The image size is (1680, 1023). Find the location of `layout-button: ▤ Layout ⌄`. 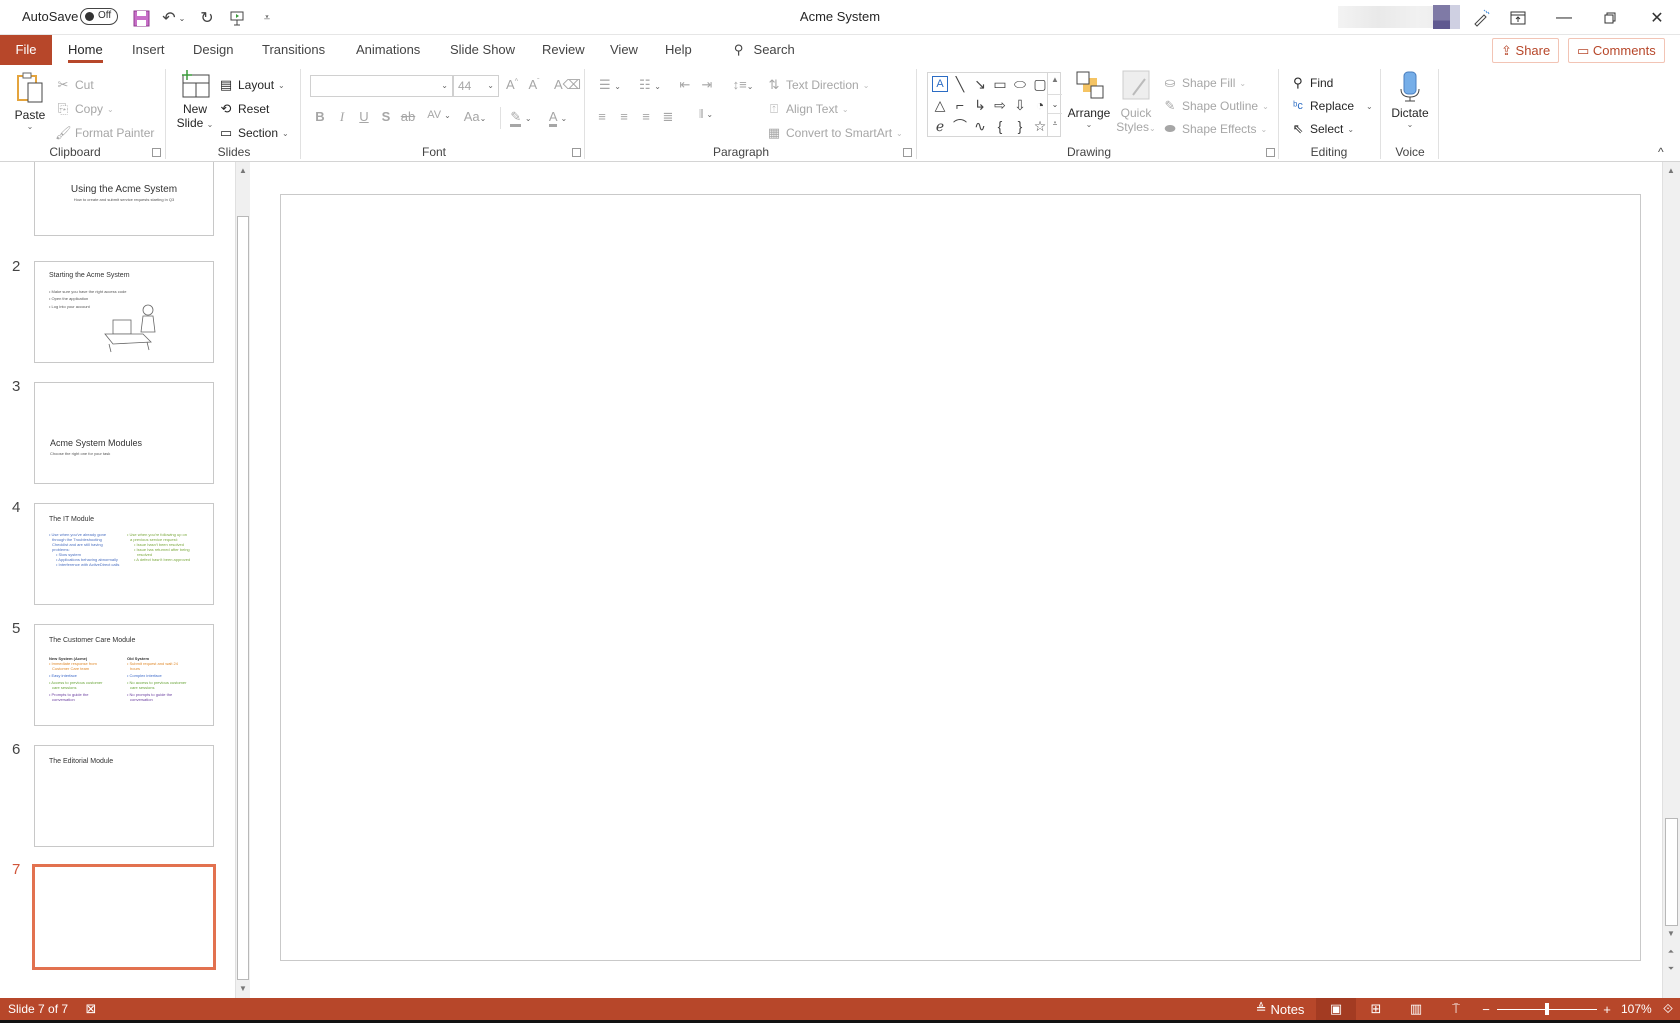

layout-button: ▤ Layout ⌄ is located at coordinates (251, 85).